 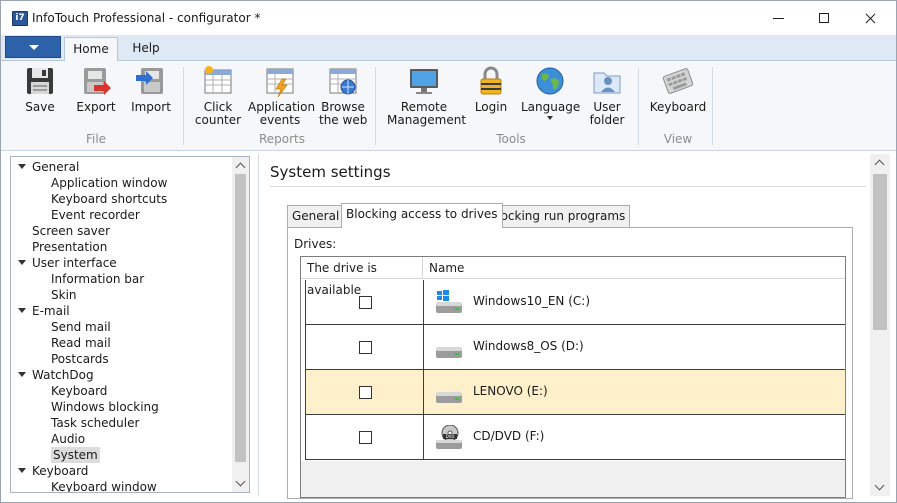 What do you see at coordinates (151, 89) in the screenshot?
I see `import-button: Import` at bounding box center [151, 89].